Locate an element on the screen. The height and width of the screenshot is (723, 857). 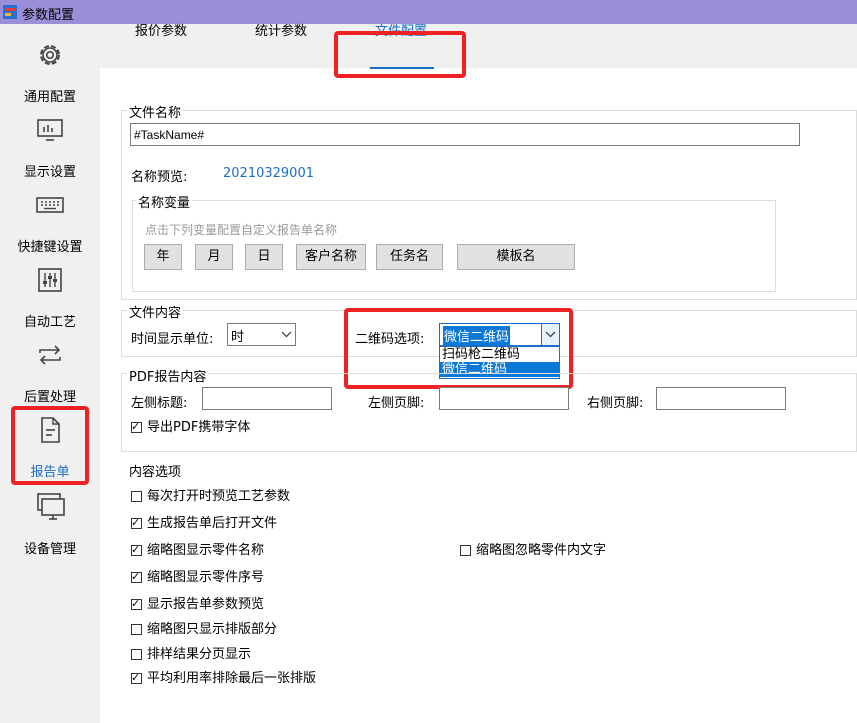
sidebar-item-label: 显示设置 is located at coordinates (49, 172).